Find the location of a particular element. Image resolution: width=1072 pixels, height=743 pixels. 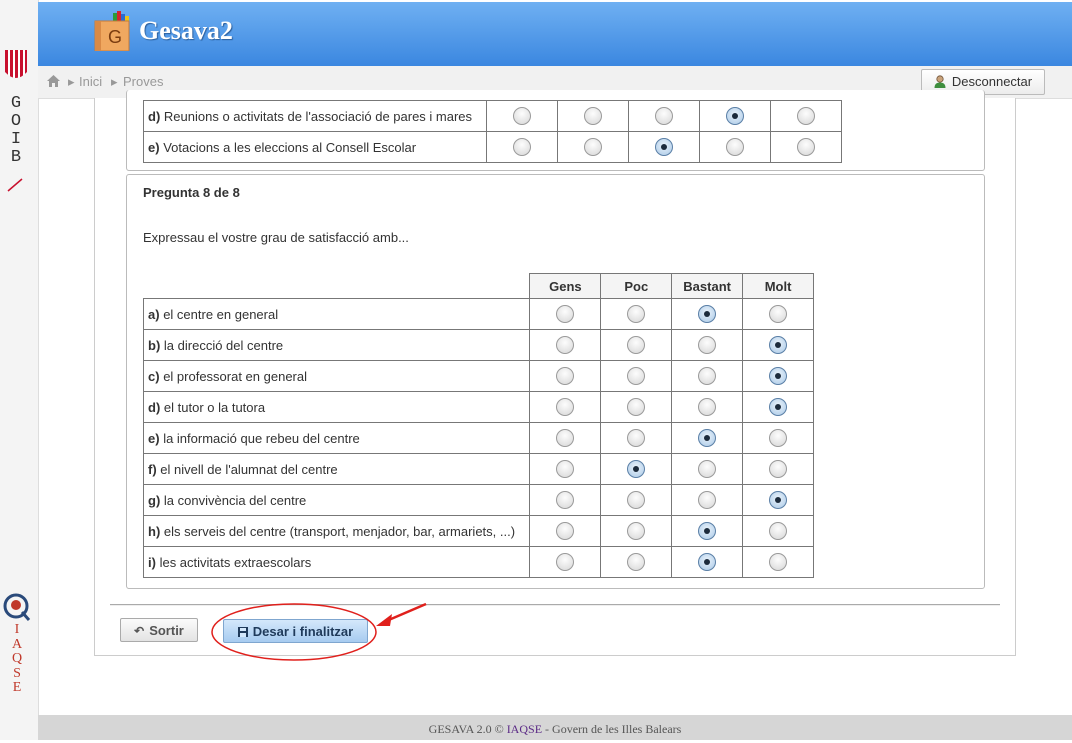

table-row: d) el tutor o la tutora is located at coordinates (478, 407).